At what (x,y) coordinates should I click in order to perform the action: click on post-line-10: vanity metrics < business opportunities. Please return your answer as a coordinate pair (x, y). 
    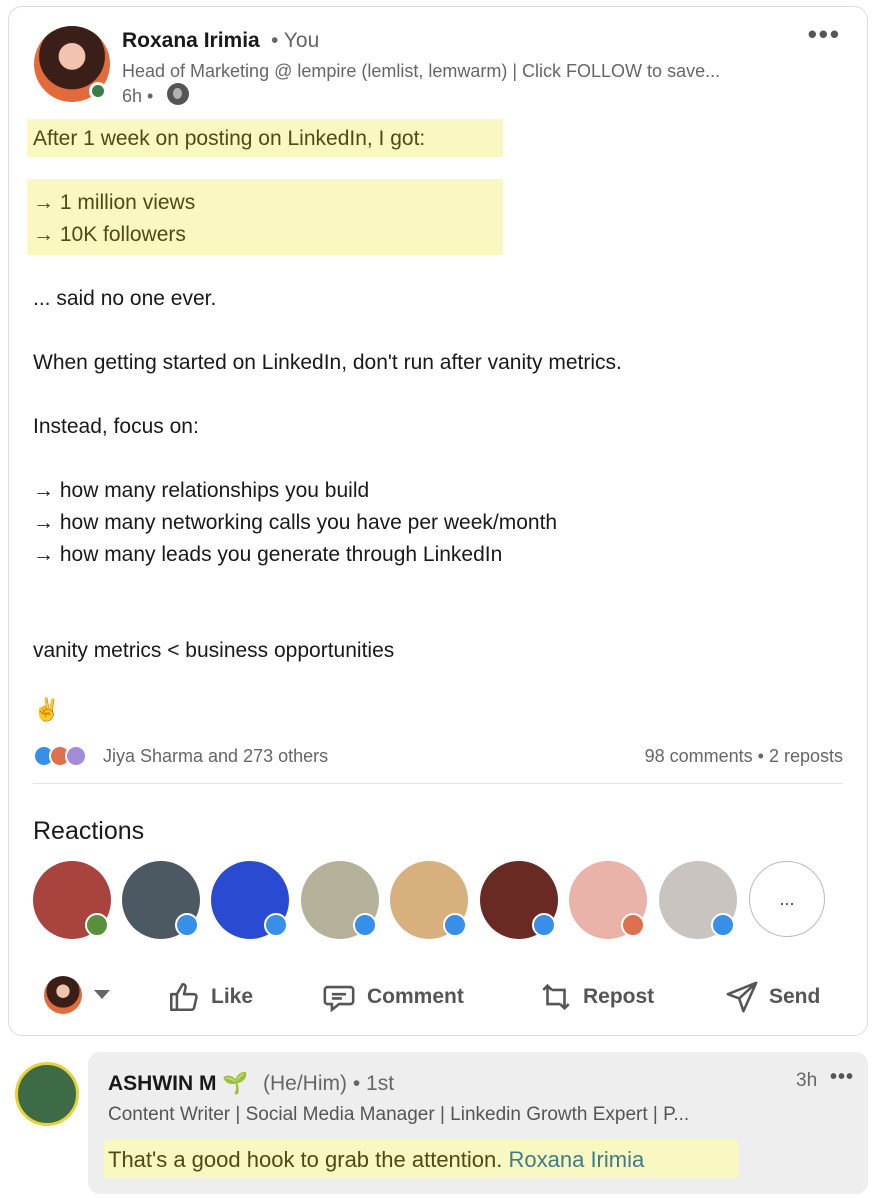
    Looking at the image, I should click on (214, 650).